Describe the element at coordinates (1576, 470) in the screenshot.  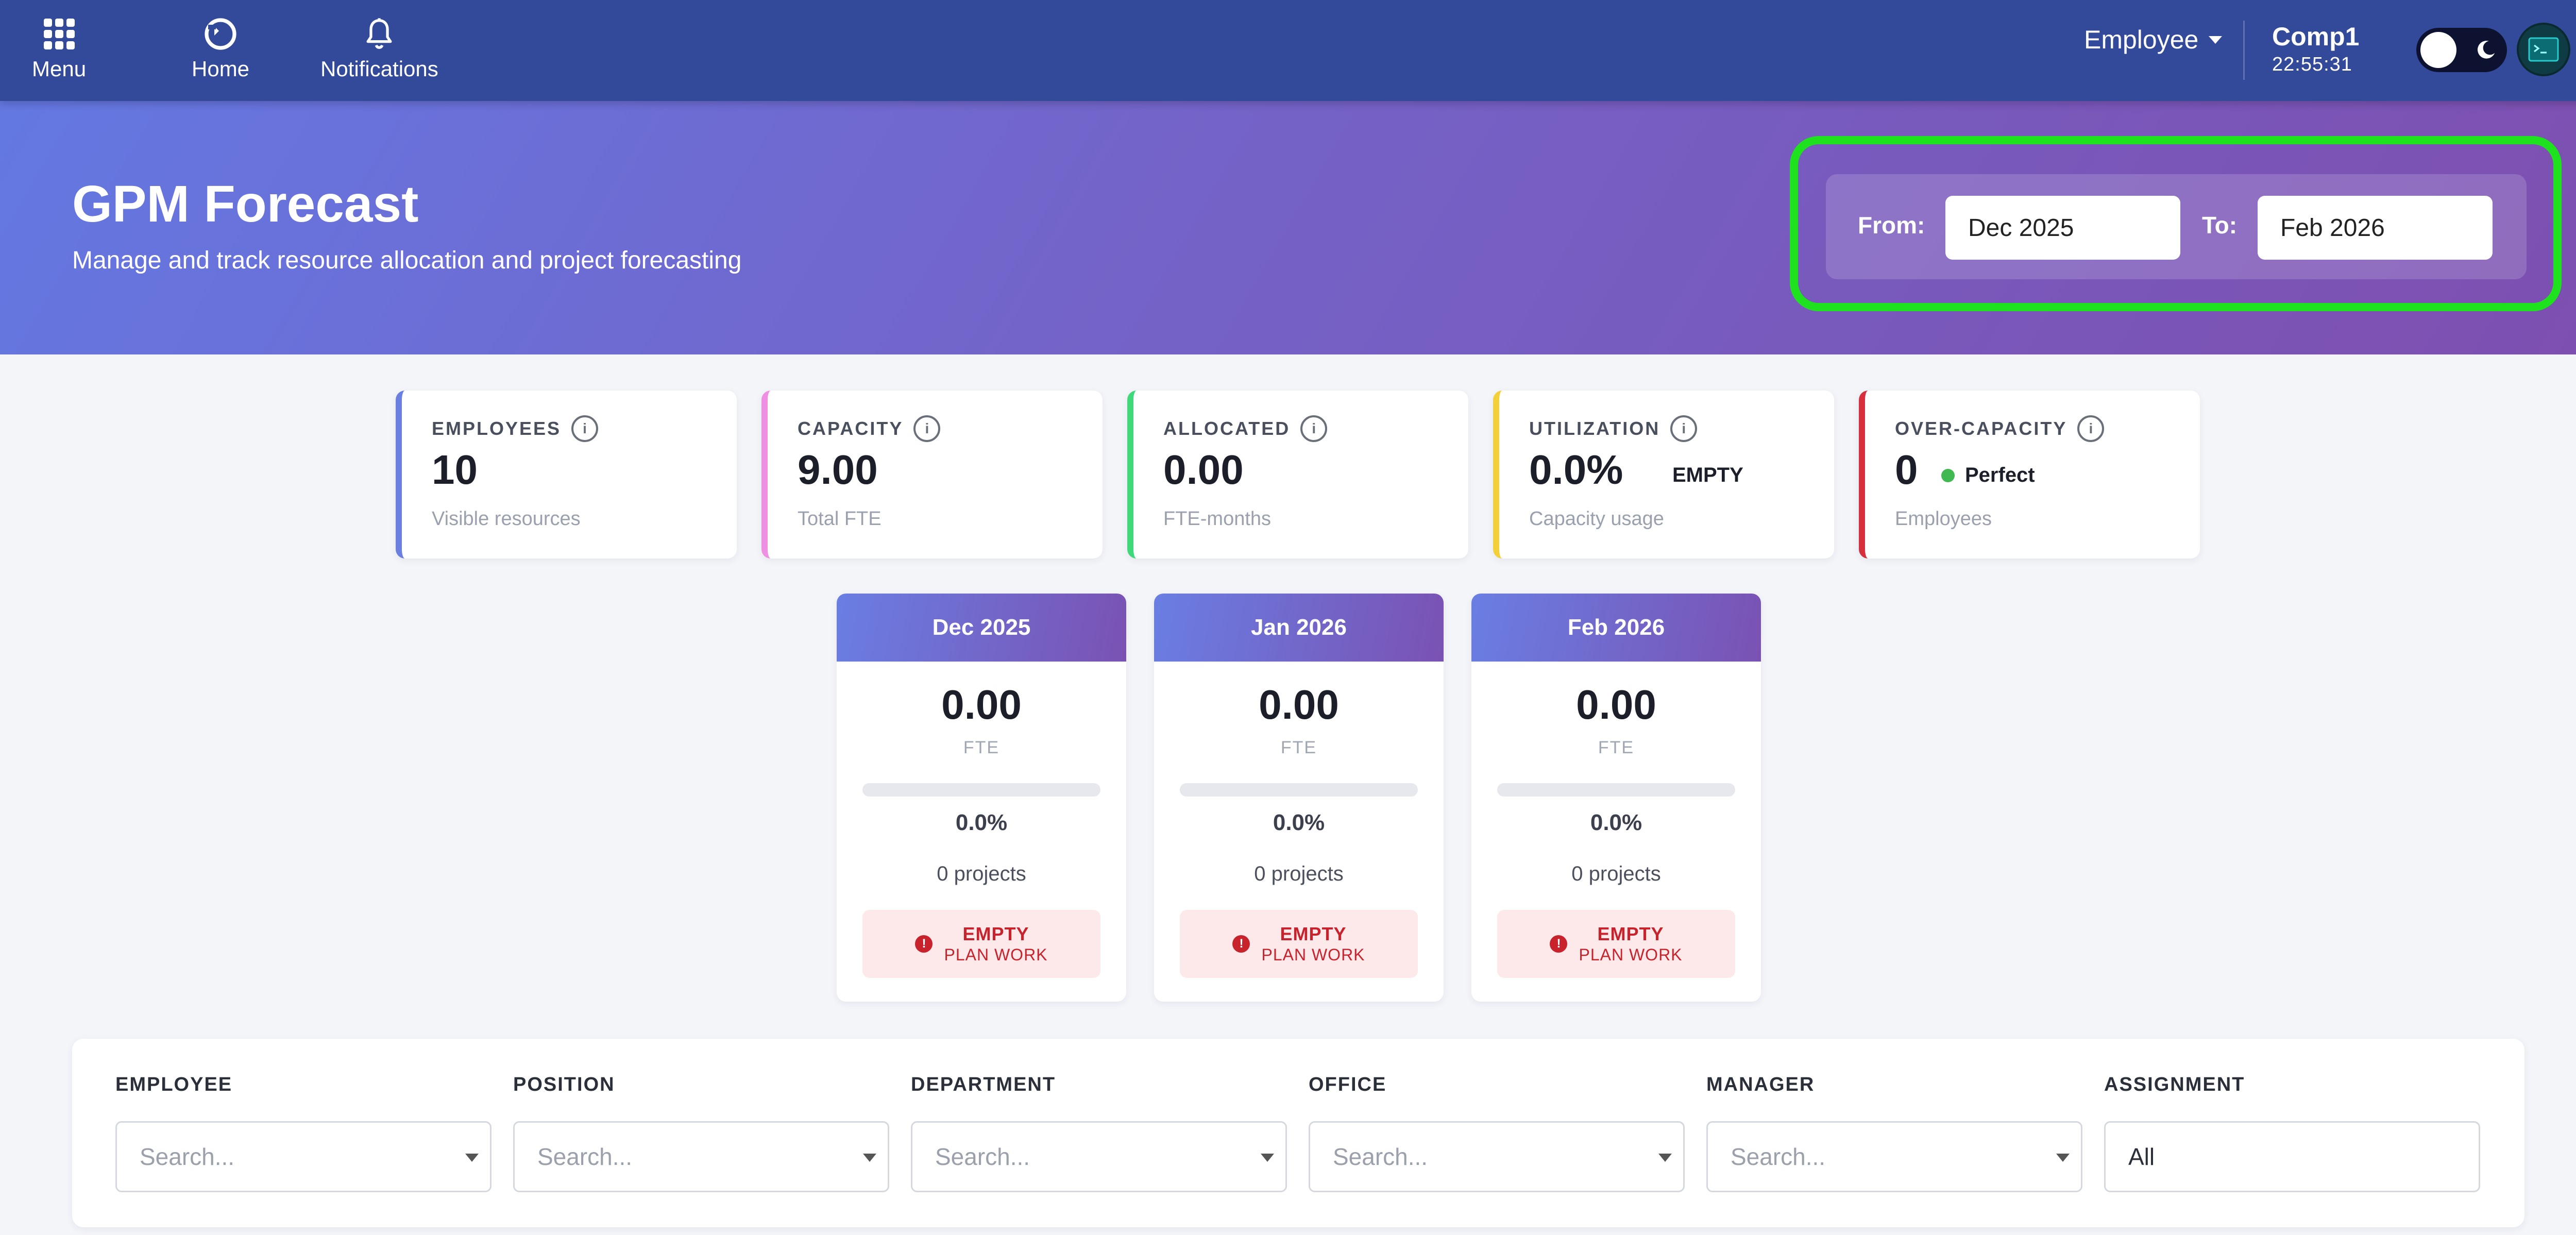
I see `stat-value: 0.0%` at that location.